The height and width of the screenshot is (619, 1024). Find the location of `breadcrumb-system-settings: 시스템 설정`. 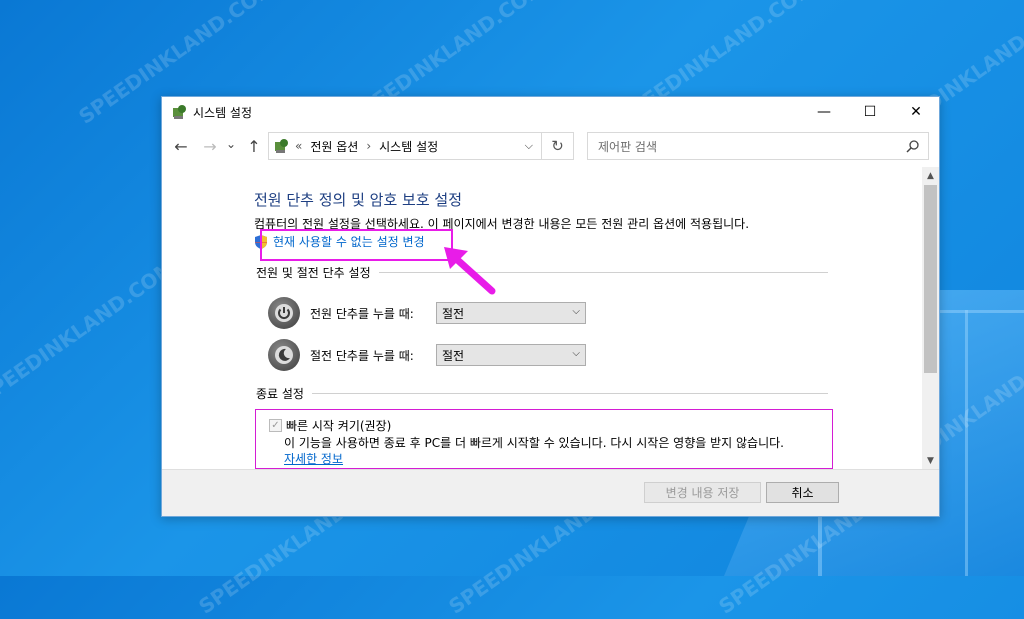

breadcrumb-system-settings: 시스템 설정 is located at coordinates (408, 146).